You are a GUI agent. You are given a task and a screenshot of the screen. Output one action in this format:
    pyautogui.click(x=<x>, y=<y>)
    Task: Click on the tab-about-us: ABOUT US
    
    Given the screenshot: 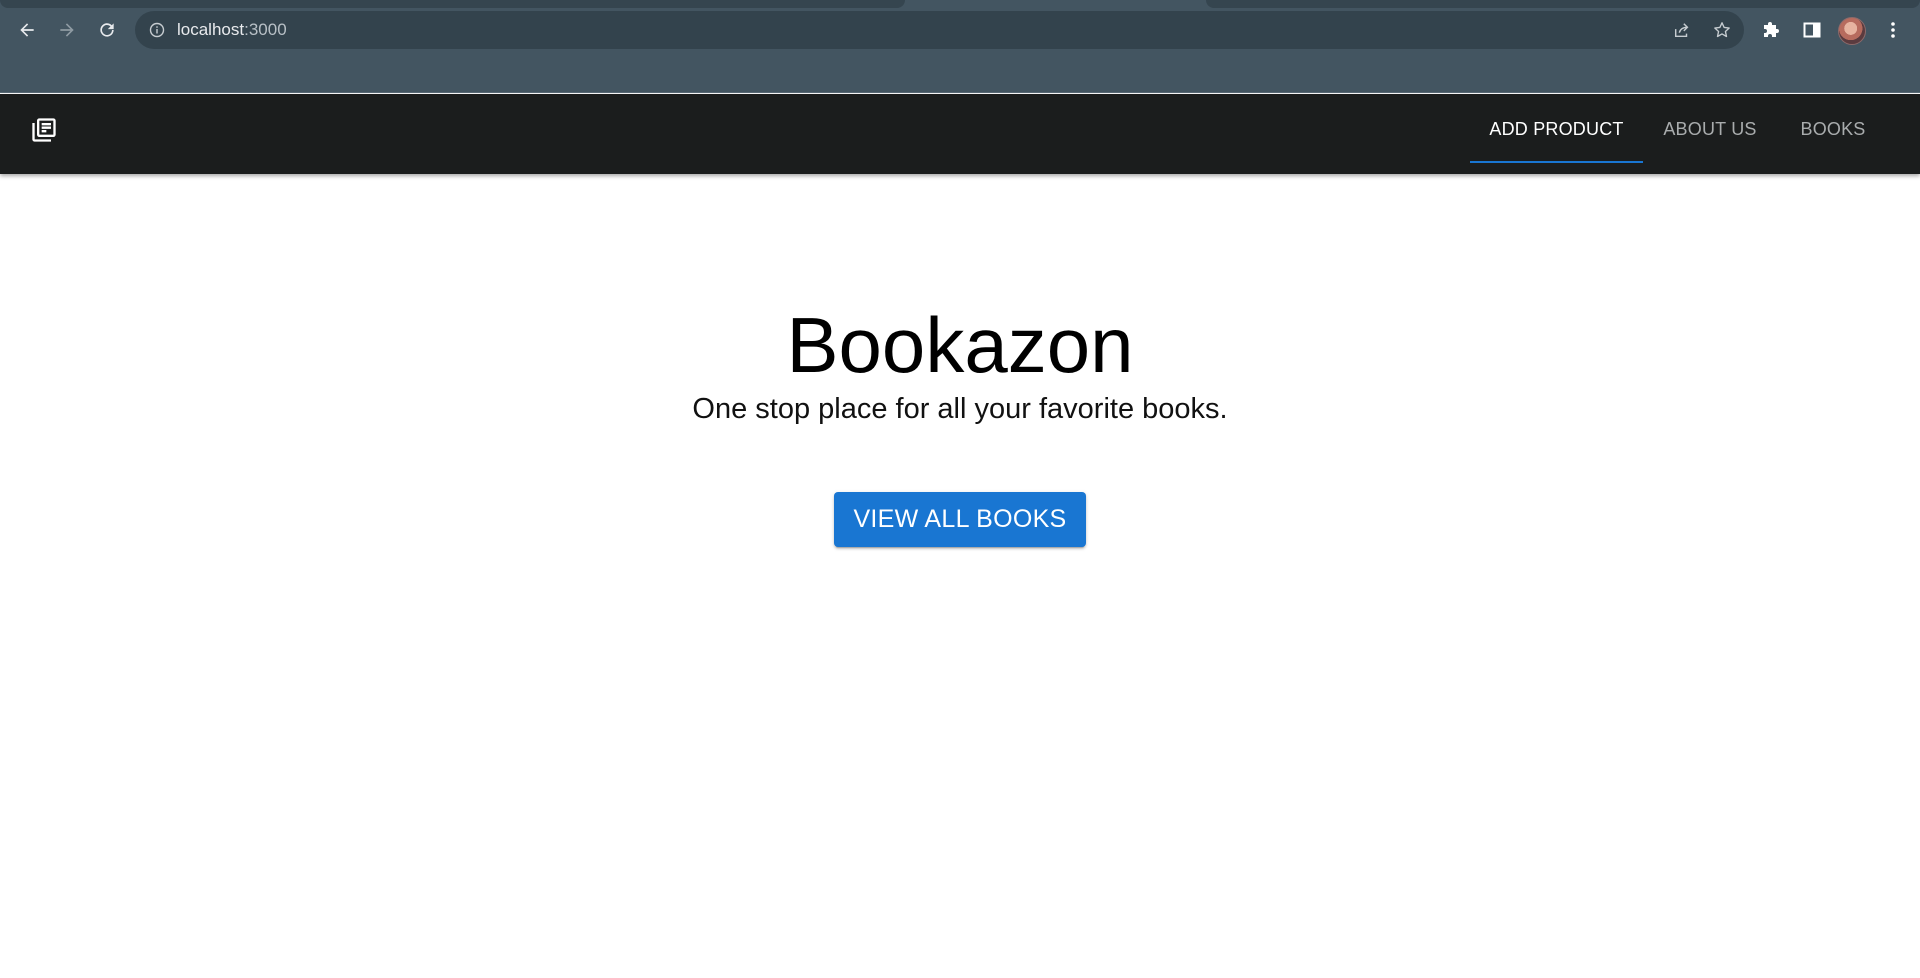 What is the action you would take?
    pyautogui.click(x=1710, y=129)
    